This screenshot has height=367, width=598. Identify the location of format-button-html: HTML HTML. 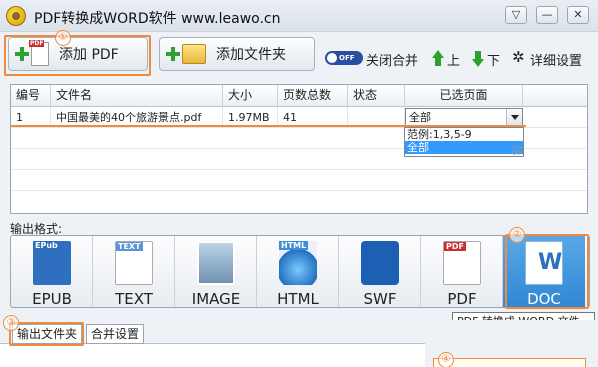
(298, 272).